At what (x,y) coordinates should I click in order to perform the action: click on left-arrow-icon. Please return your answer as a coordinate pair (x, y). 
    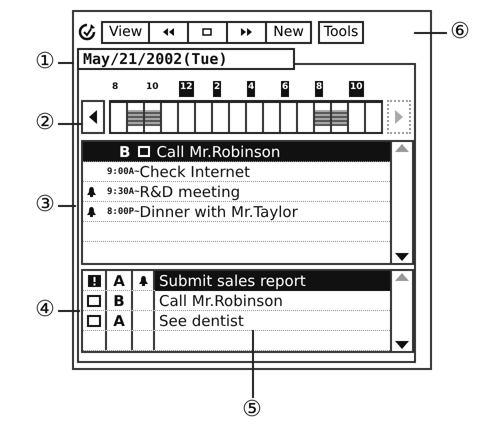
    Looking at the image, I should click on (93, 117).